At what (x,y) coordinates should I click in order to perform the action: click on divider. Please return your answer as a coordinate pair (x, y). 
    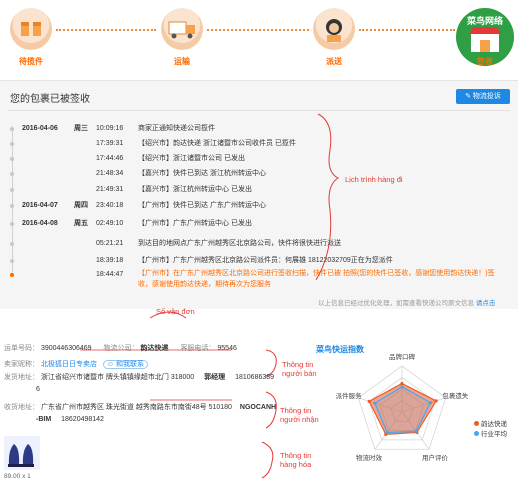
    Looking at the image, I should click on (259, 110).